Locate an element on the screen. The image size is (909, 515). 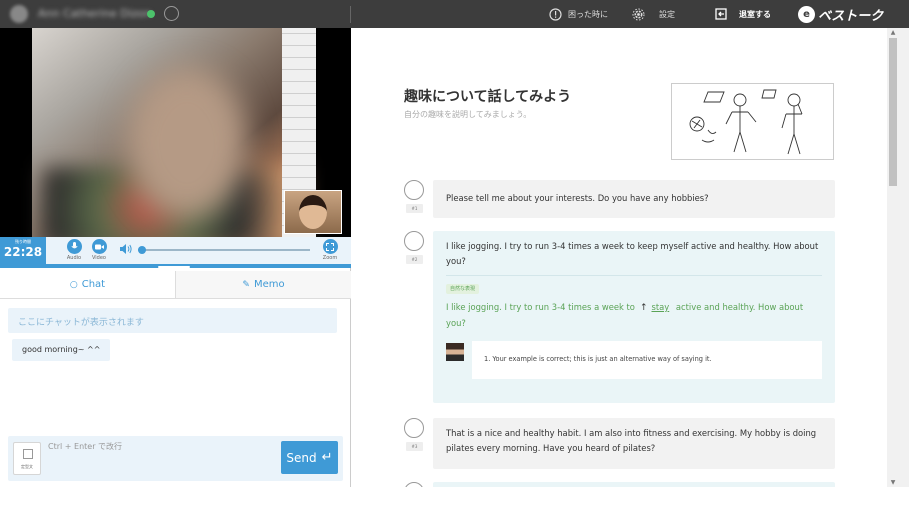
timer-label: 残り時間 is located at coordinates (23, 241).